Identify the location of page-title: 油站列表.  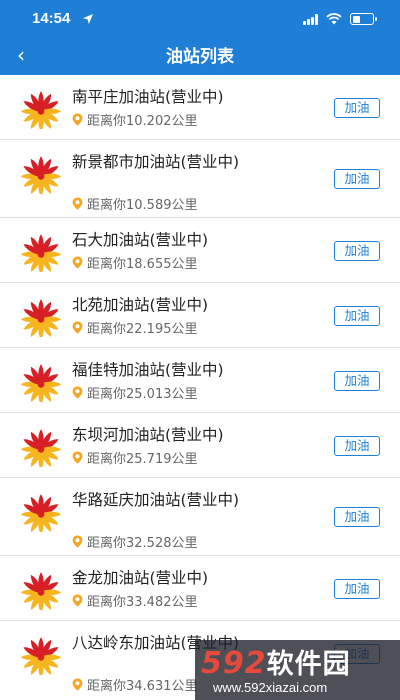
(200, 57).